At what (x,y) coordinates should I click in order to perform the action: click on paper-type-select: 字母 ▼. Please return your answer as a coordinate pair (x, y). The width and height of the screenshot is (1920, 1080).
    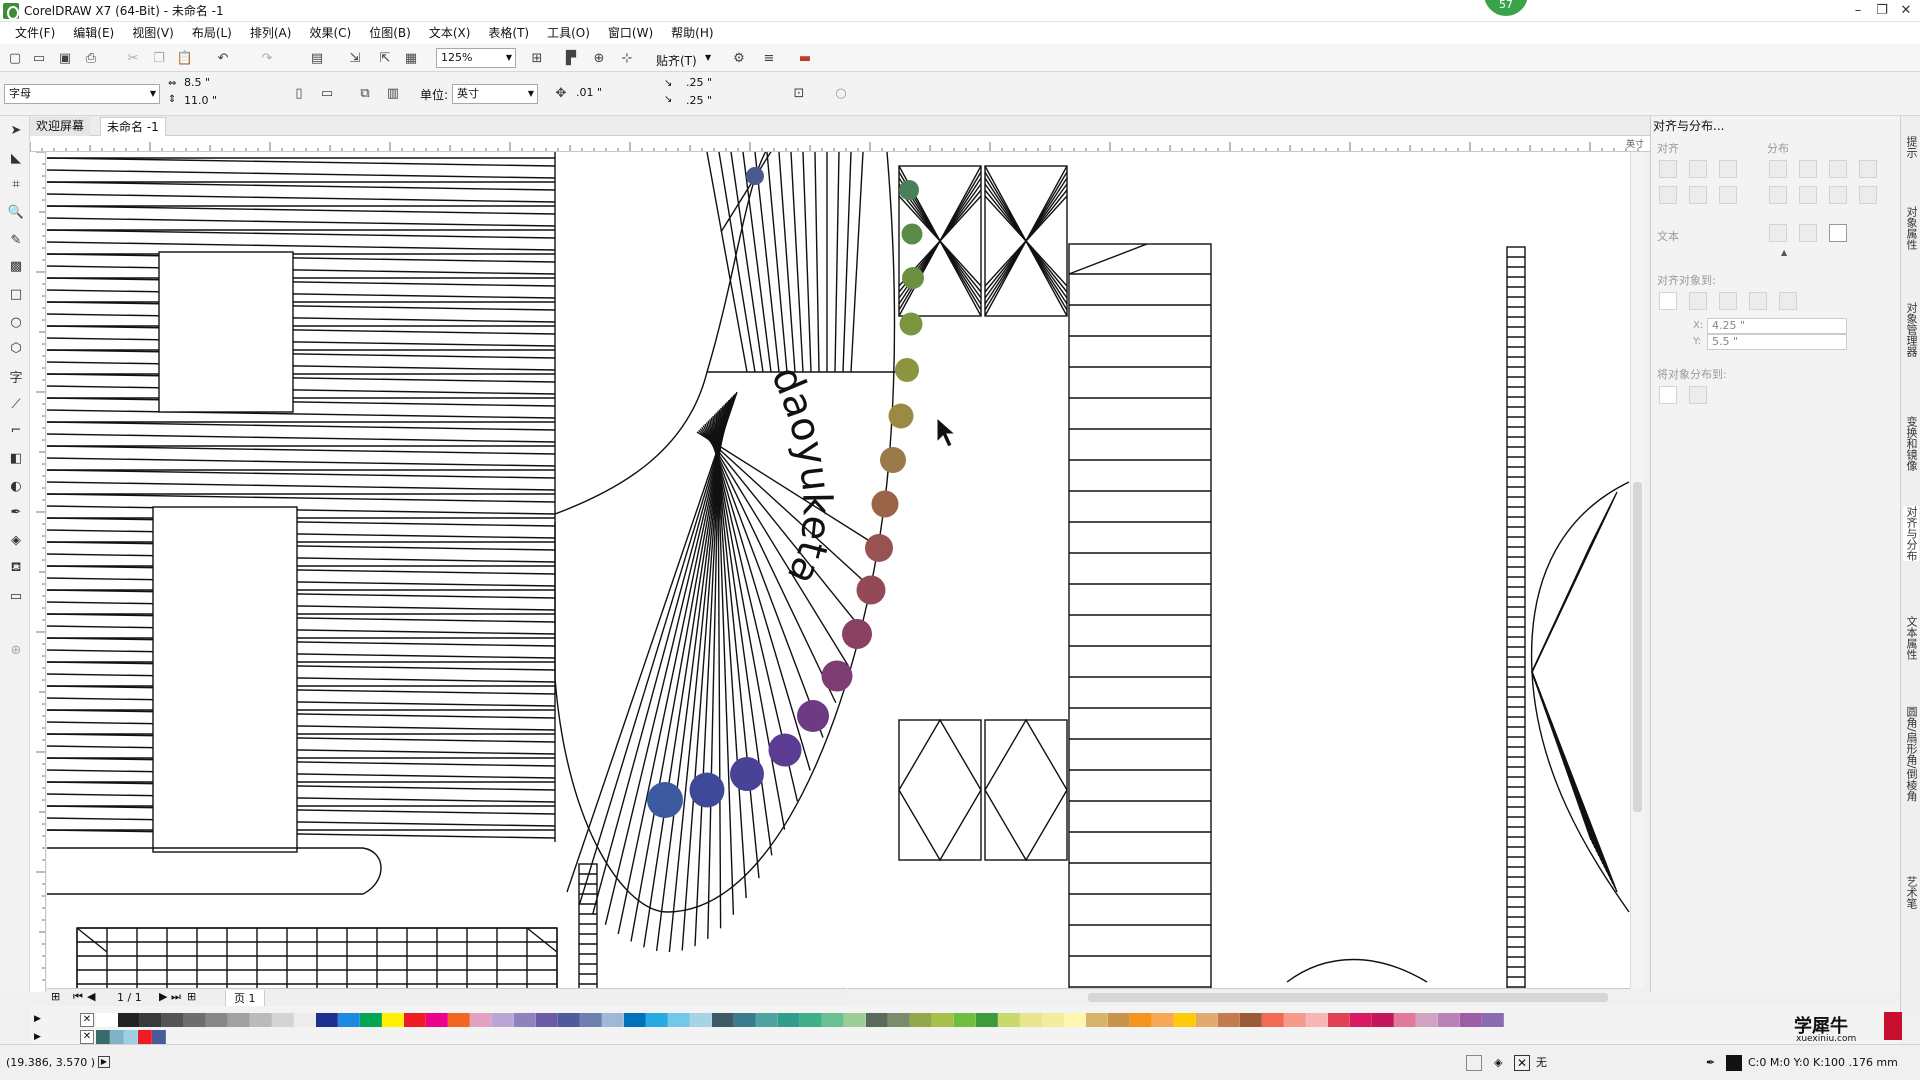
    Looking at the image, I should click on (82, 94).